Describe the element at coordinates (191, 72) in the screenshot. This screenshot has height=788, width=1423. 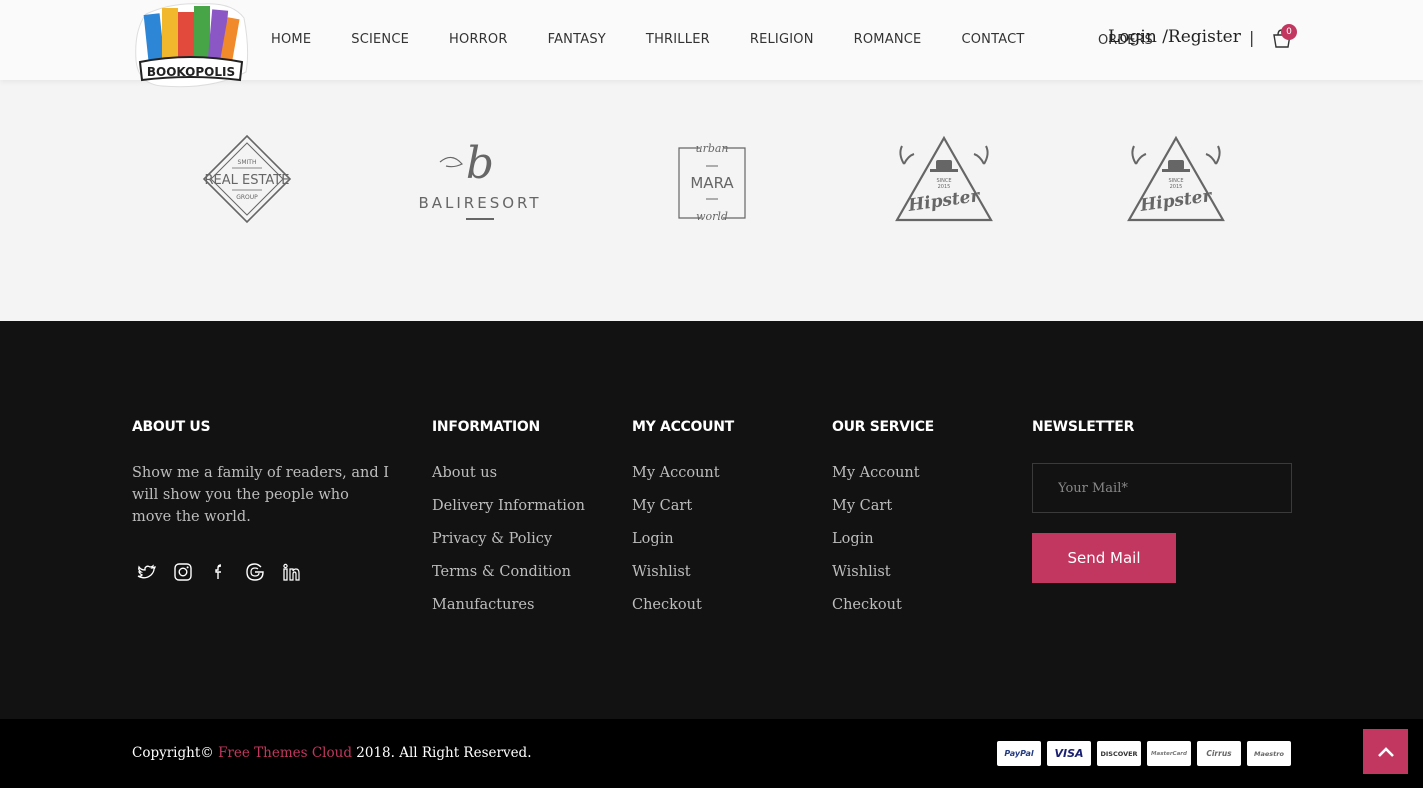
I see `logo-text: BOOKOPOLIS` at that location.